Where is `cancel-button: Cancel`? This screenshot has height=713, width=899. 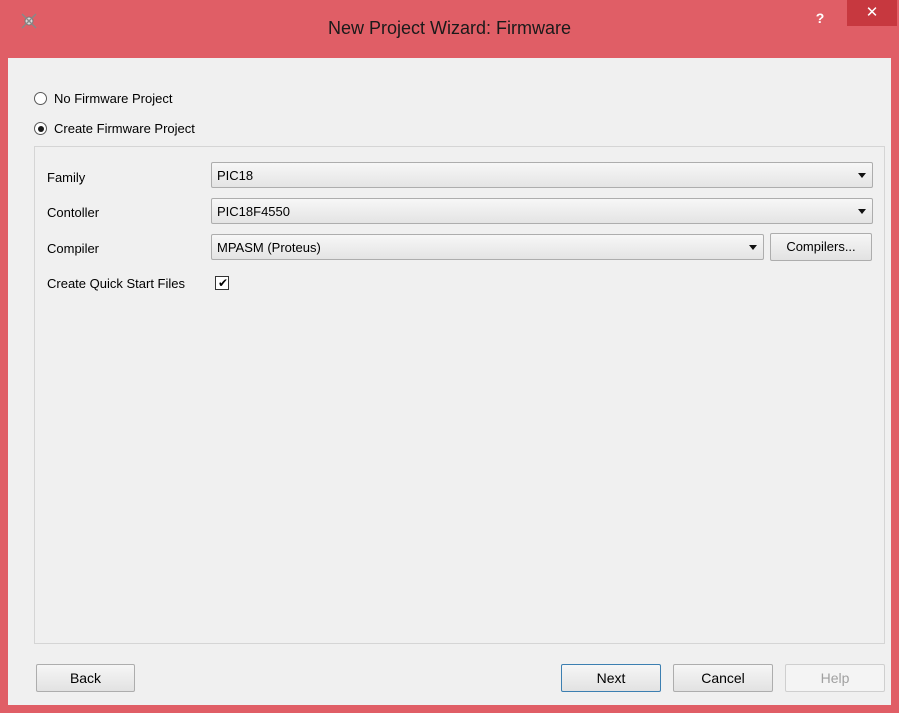 cancel-button: Cancel is located at coordinates (723, 678).